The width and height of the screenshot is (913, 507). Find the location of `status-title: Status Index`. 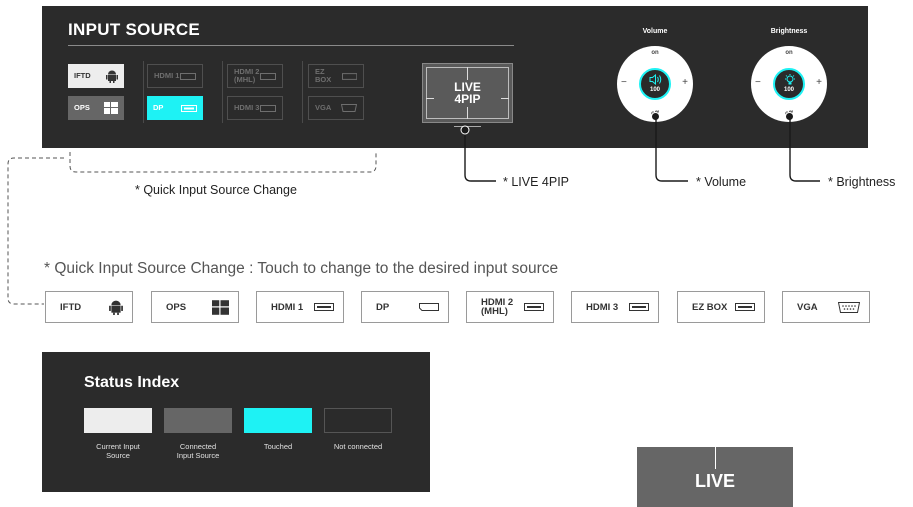

status-title: Status Index is located at coordinates (132, 382).